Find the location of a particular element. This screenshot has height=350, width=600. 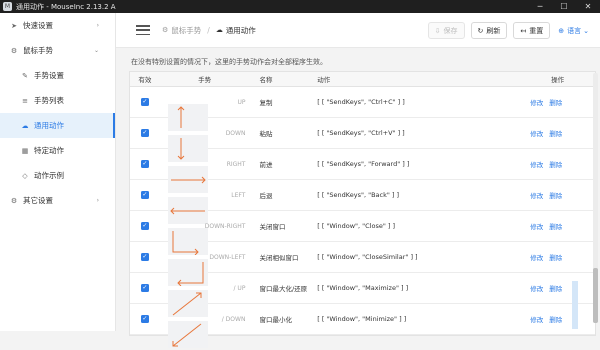

hint-text: 在没有特别设置的情况下，这里的手势动作会对全部程序生效。 is located at coordinates (229, 62).